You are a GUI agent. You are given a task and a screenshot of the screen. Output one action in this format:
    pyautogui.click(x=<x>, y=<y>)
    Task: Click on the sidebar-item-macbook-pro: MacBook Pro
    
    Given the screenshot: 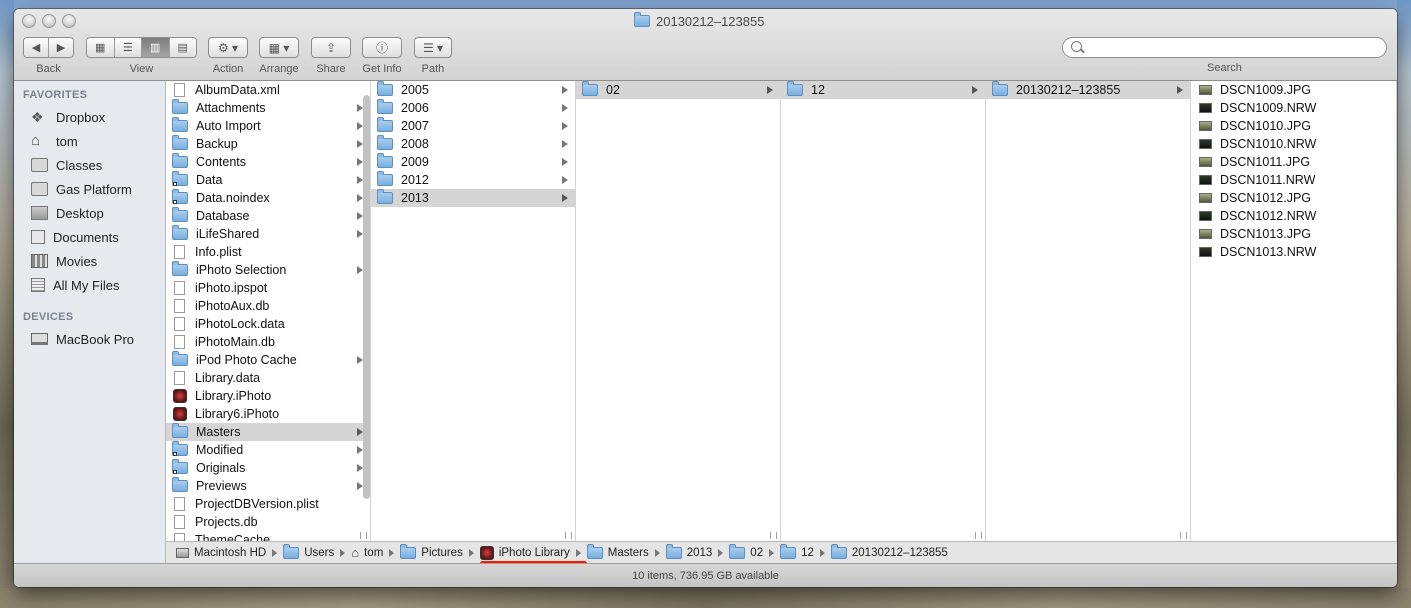 What is the action you would take?
    pyautogui.click(x=89, y=339)
    